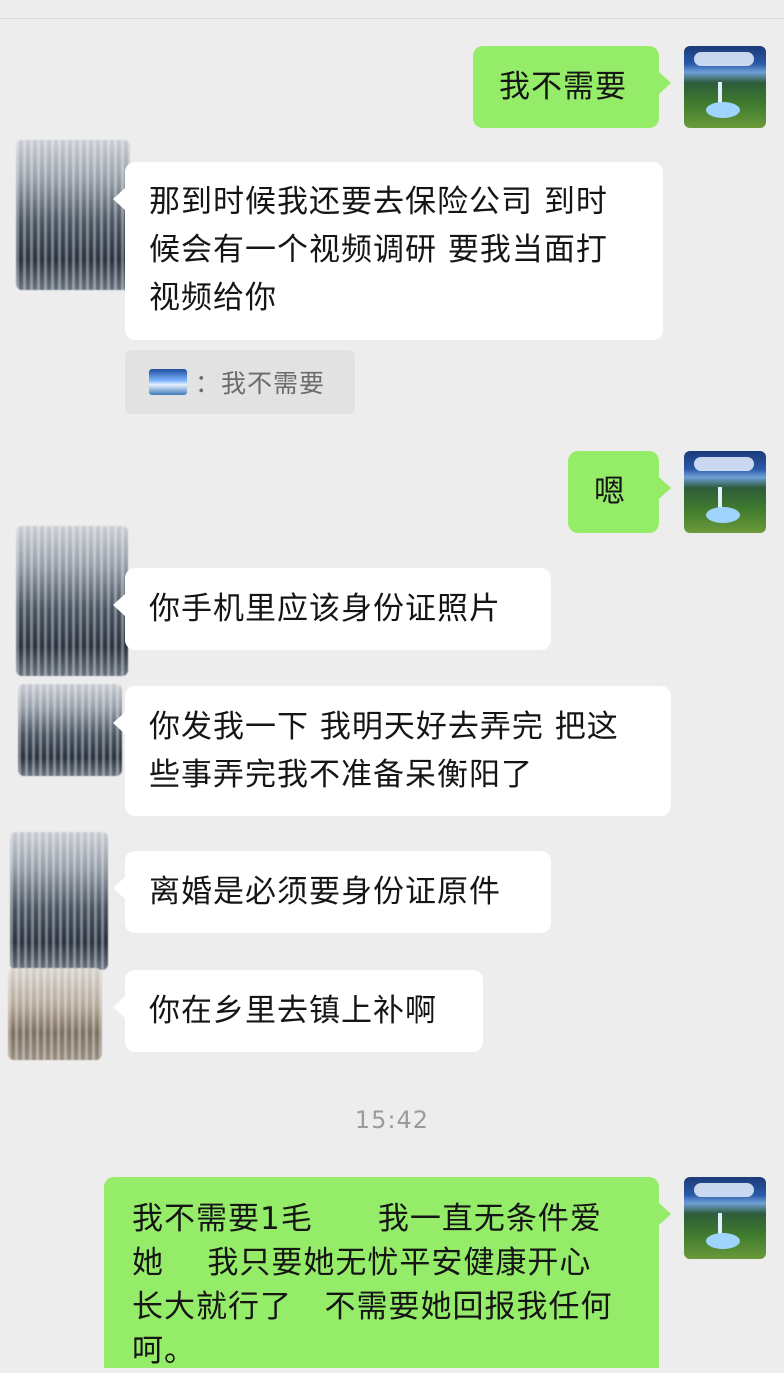 This screenshot has height=1373, width=784. I want to click on message-bubble-received: 你发我一下 我明天好去弄完 把这 些事弄完我不准备呆衡阳了, so click(392, 751).